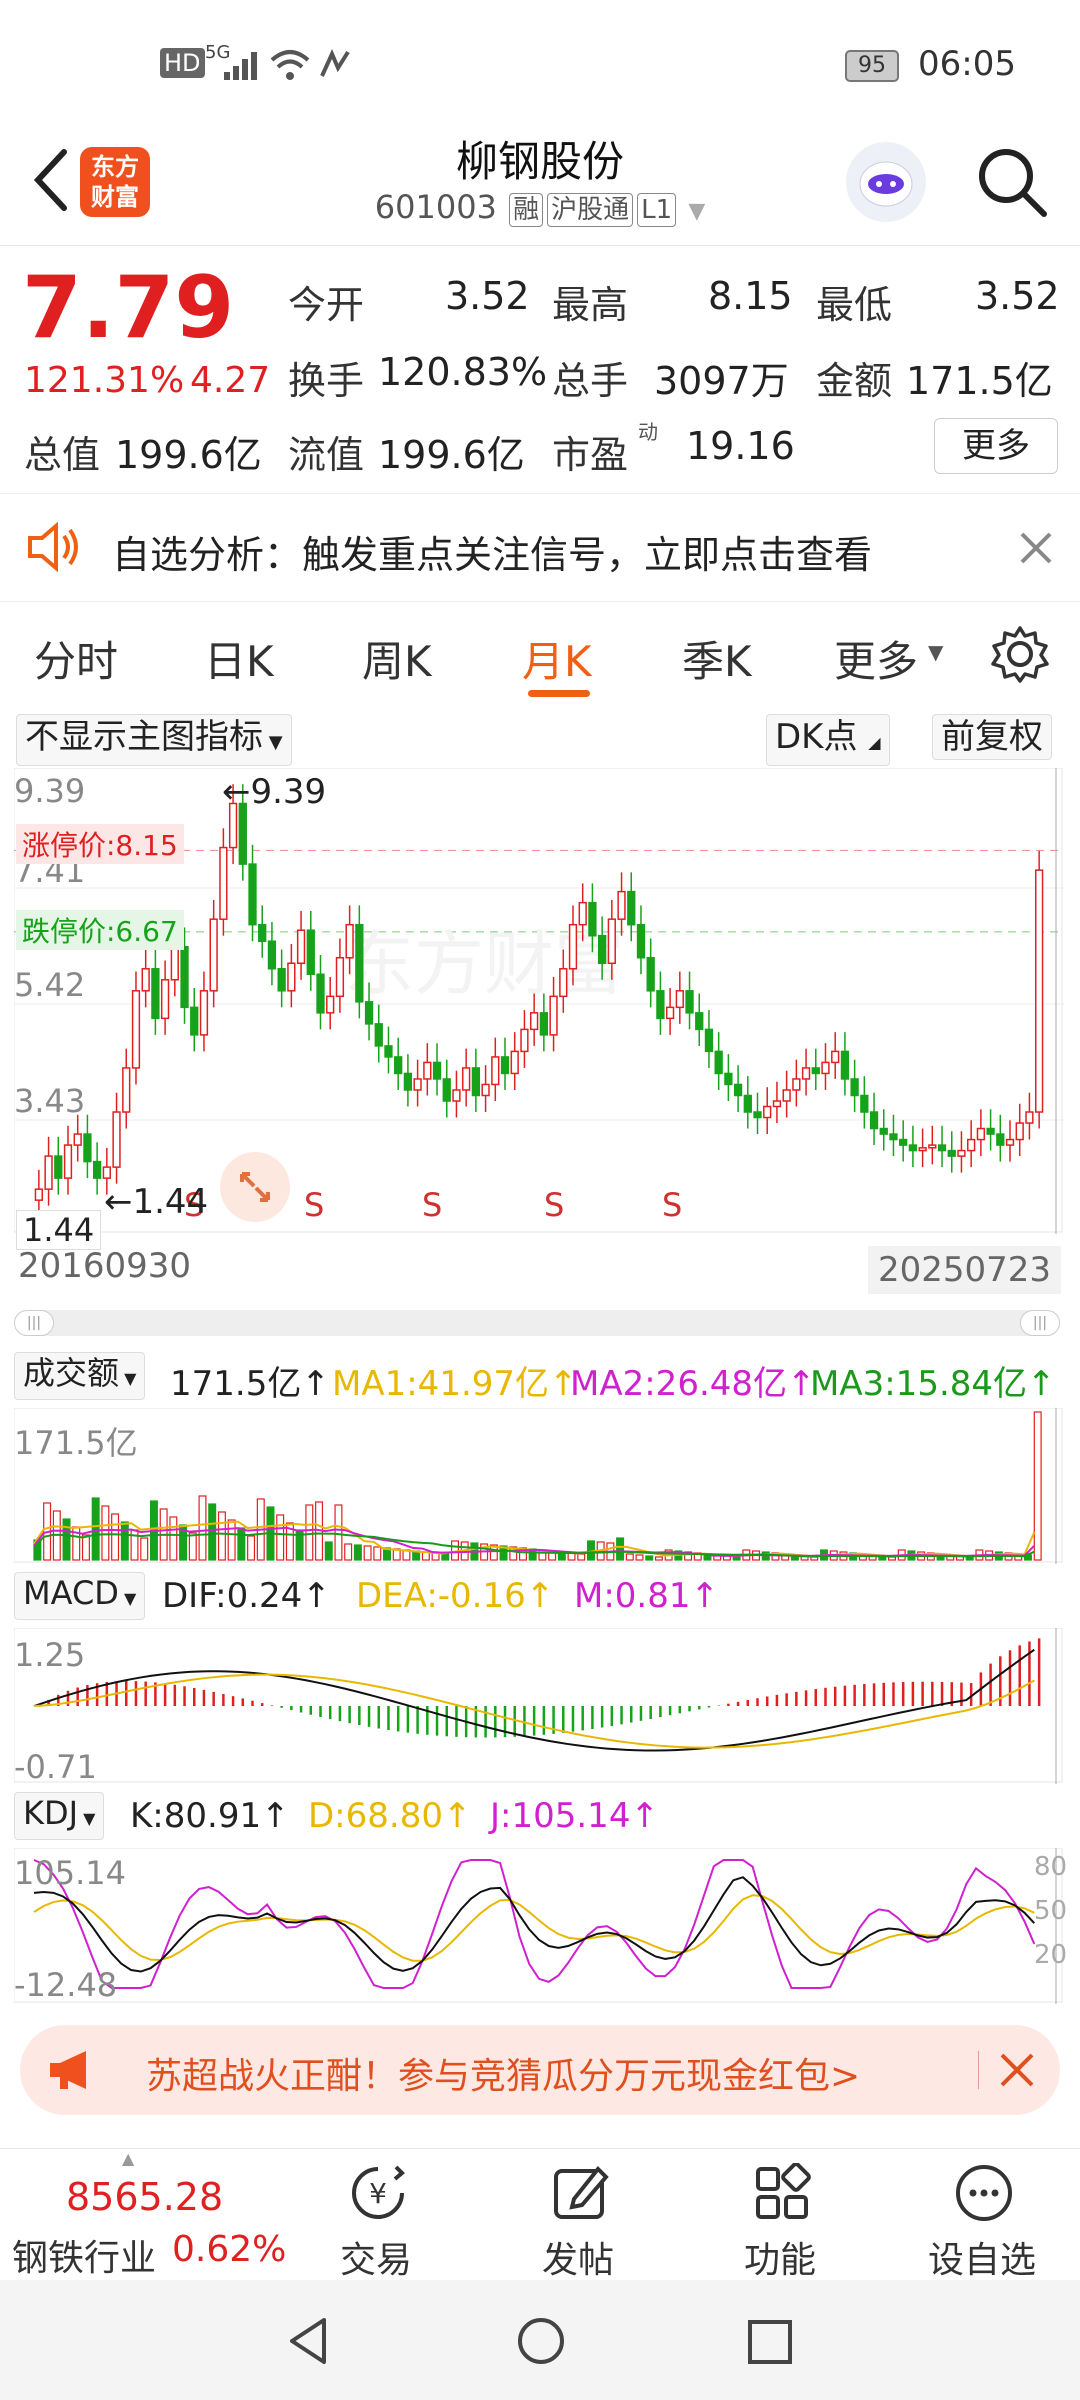 Image resolution: width=1080 pixels, height=2400 pixels. Describe the element at coordinates (1051, 1867) in the screenshot. I see `kdj-right-label-80: 80` at that location.